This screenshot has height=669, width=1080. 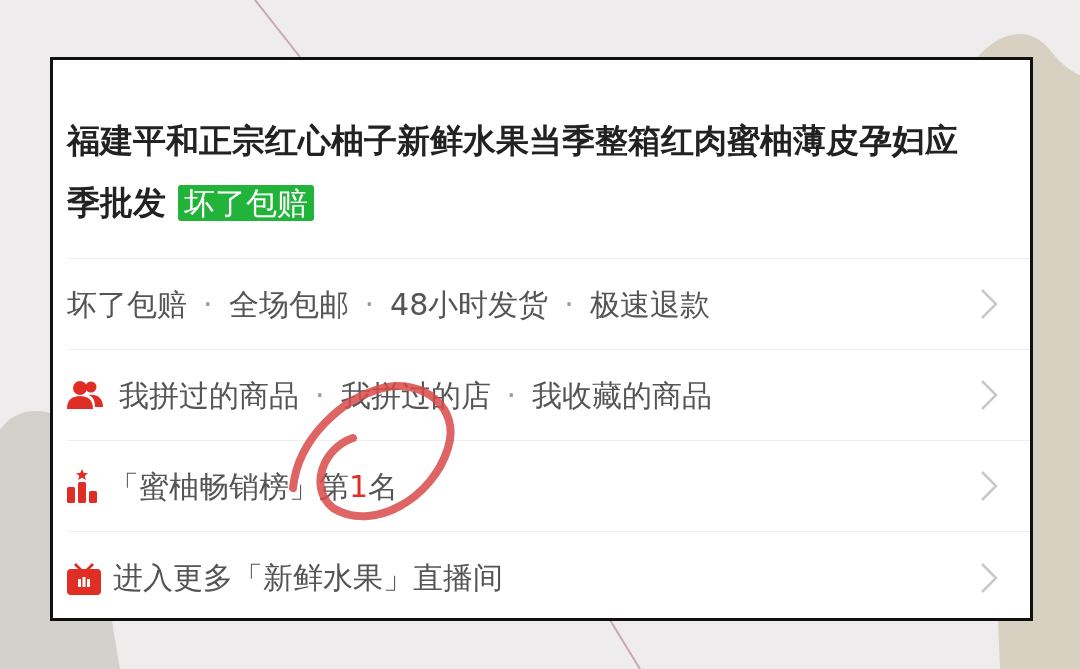 I want to click on list-row: 进入更多「新鲜水果」直播间, so click(x=548, y=577).